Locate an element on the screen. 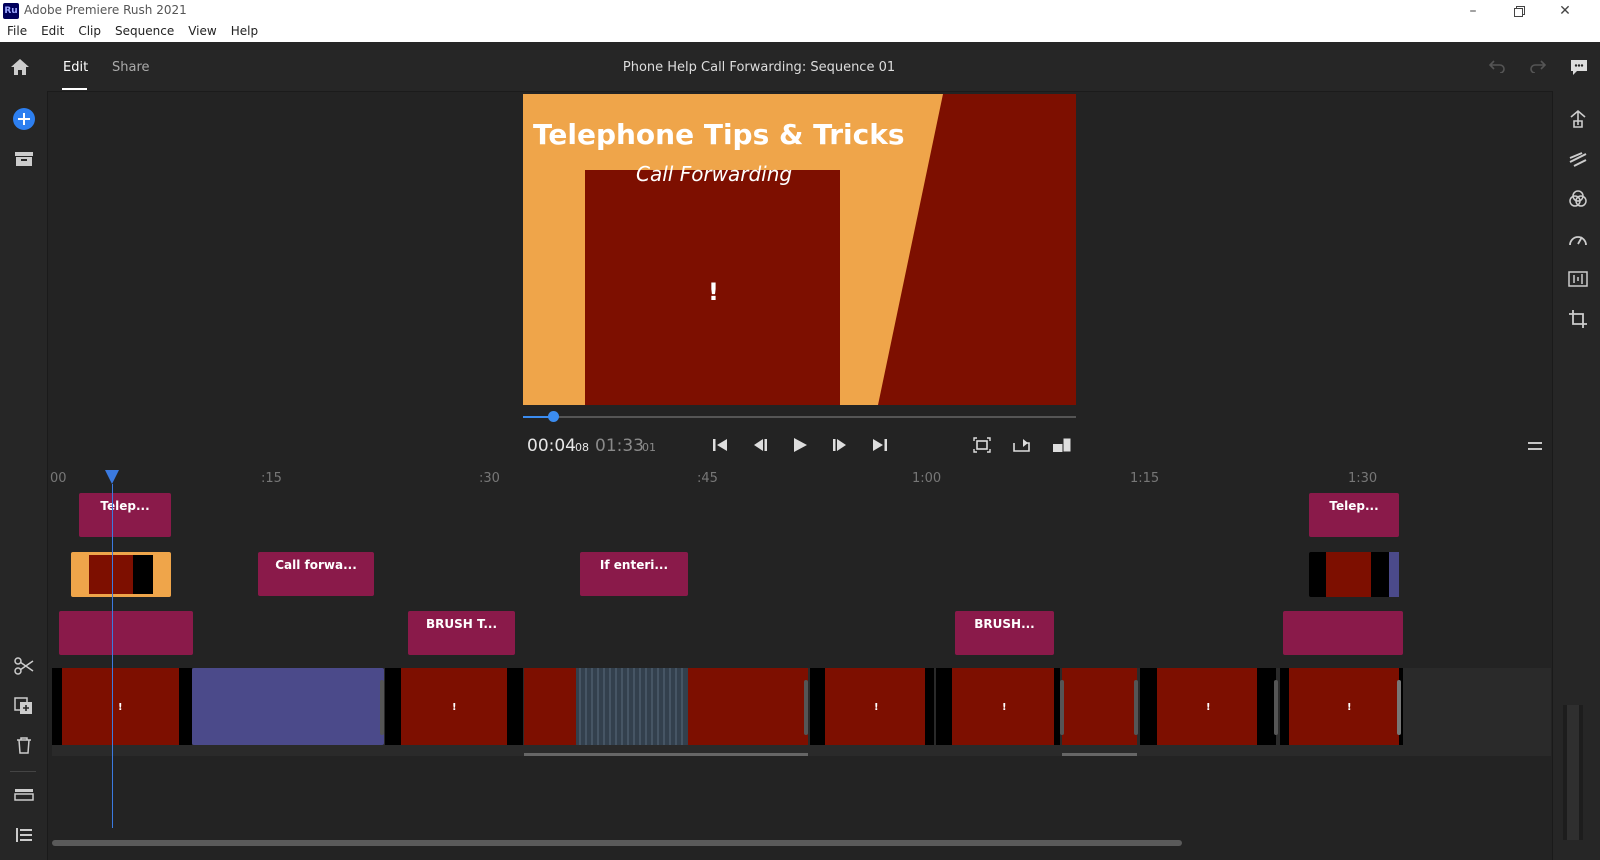 Image resolution: width=1600 pixels, height=860 pixels. track-list-icon is located at coordinates (24, 835).